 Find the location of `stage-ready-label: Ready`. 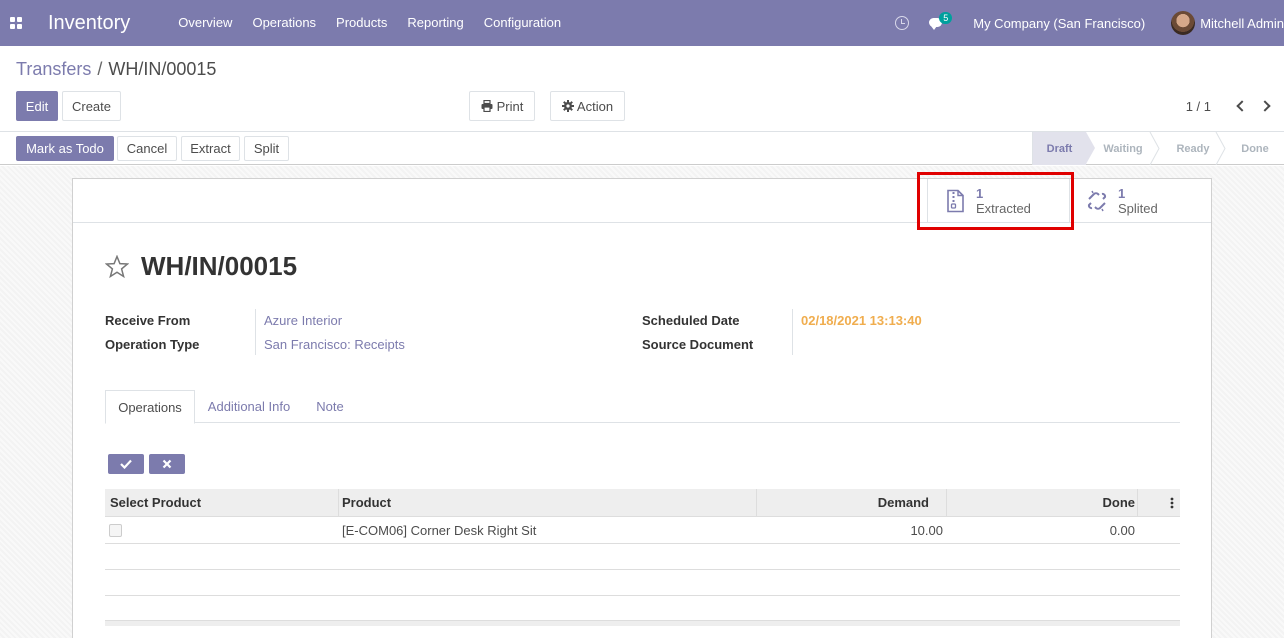

stage-ready-label: Ready is located at coordinates (1193, 148).